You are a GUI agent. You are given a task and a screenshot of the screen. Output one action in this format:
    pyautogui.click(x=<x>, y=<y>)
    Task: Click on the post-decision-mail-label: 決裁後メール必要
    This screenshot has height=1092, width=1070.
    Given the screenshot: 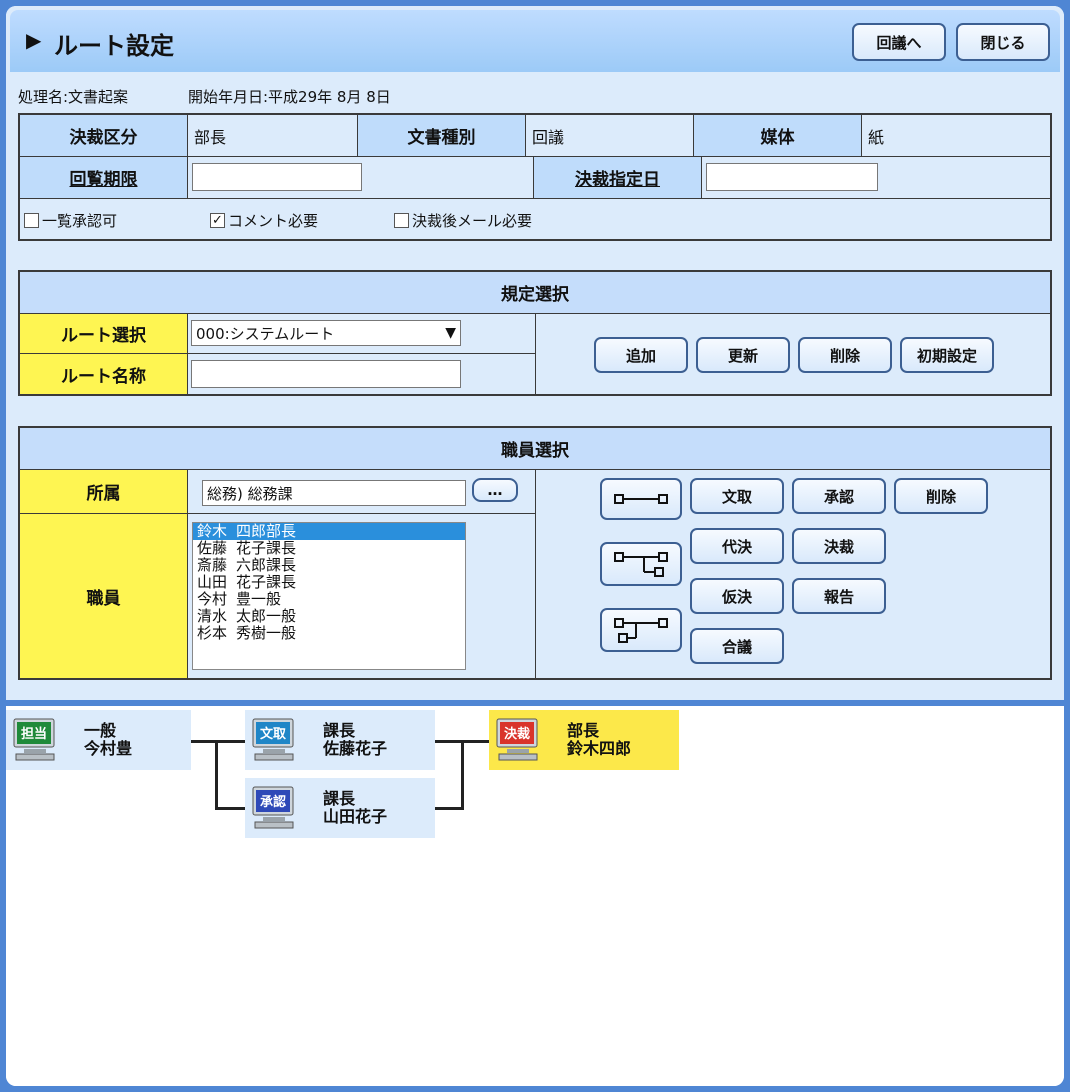 What is the action you would take?
    pyautogui.click(x=472, y=221)
    